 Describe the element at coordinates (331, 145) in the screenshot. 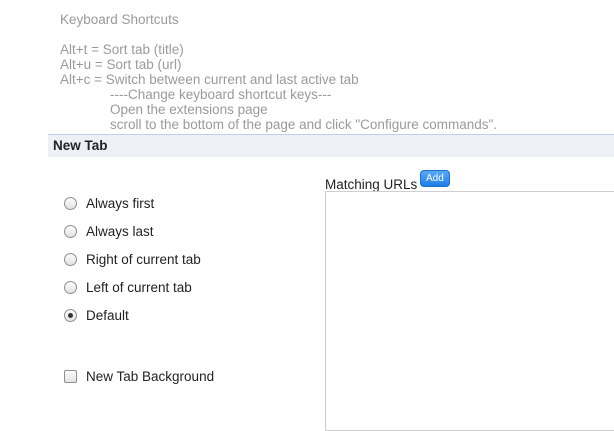

I see `new-tab-header: New Tab` at that location.